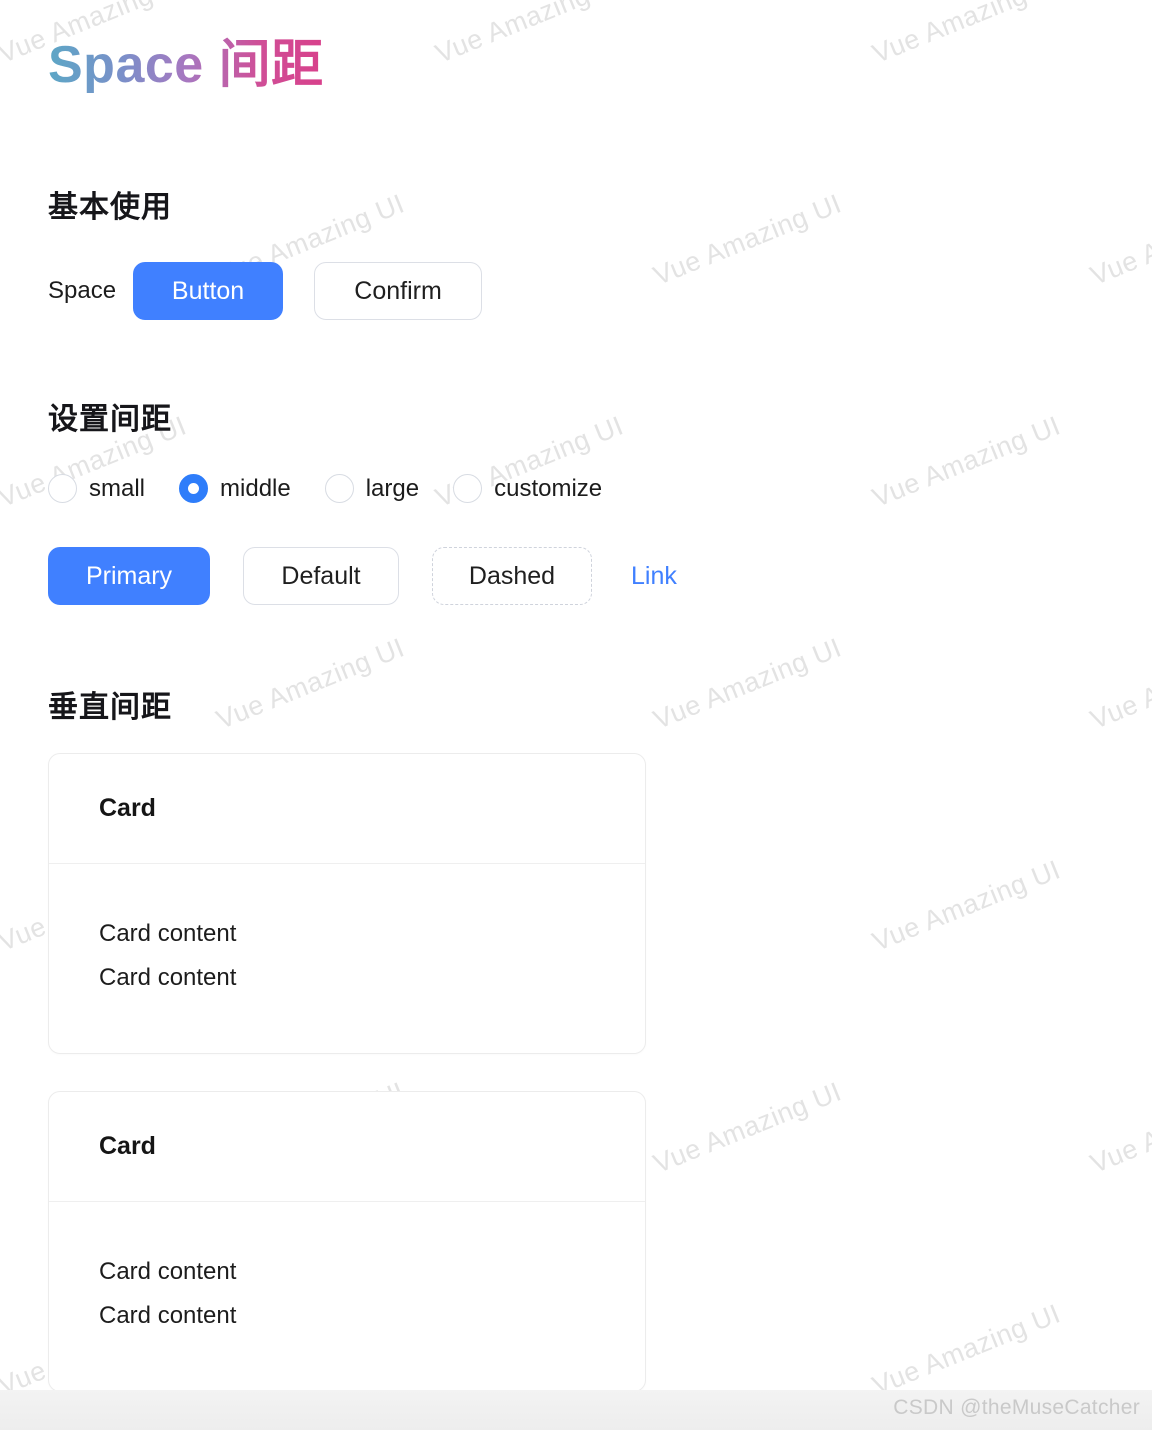 This screenshot has width=1152, height=1430. I want to click on radio-label-middle: middle, so click(255, 488).